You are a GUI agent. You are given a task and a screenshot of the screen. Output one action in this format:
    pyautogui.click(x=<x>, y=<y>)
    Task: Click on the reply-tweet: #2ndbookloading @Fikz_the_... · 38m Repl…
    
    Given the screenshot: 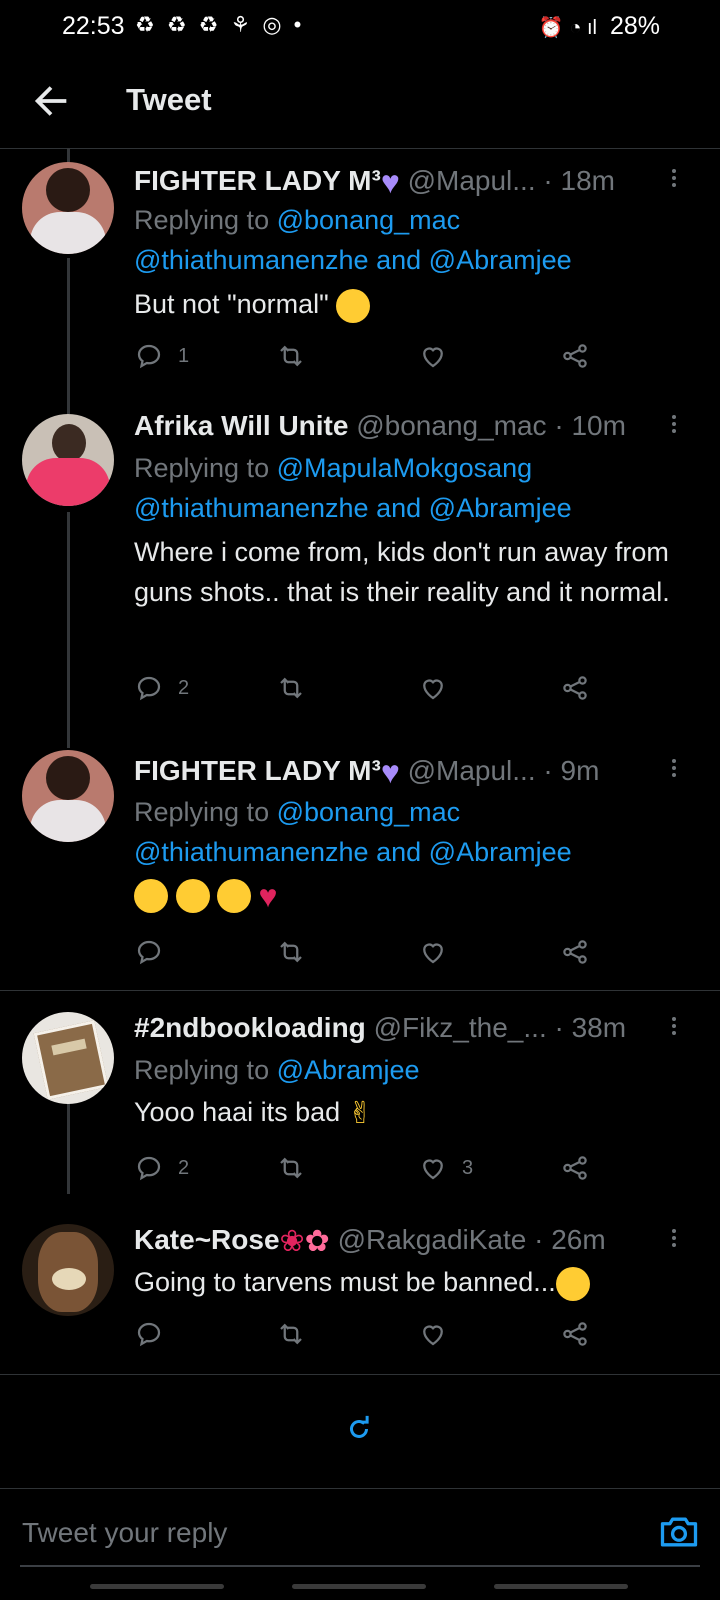 What is the action you would take?
    pyautogui.click(x=360, y=1098)
    